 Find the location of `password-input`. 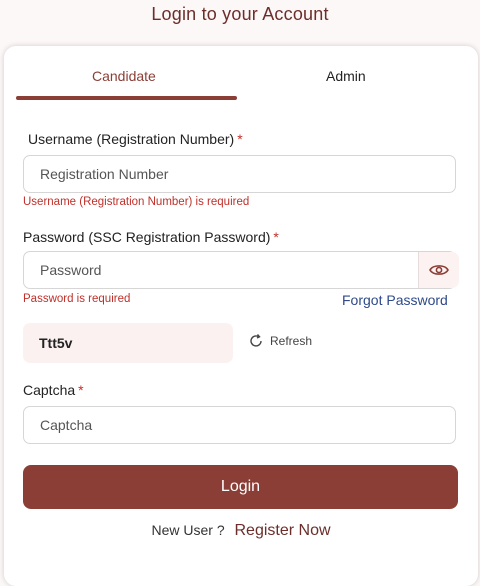

password-input is located at coordinates (239, 270).